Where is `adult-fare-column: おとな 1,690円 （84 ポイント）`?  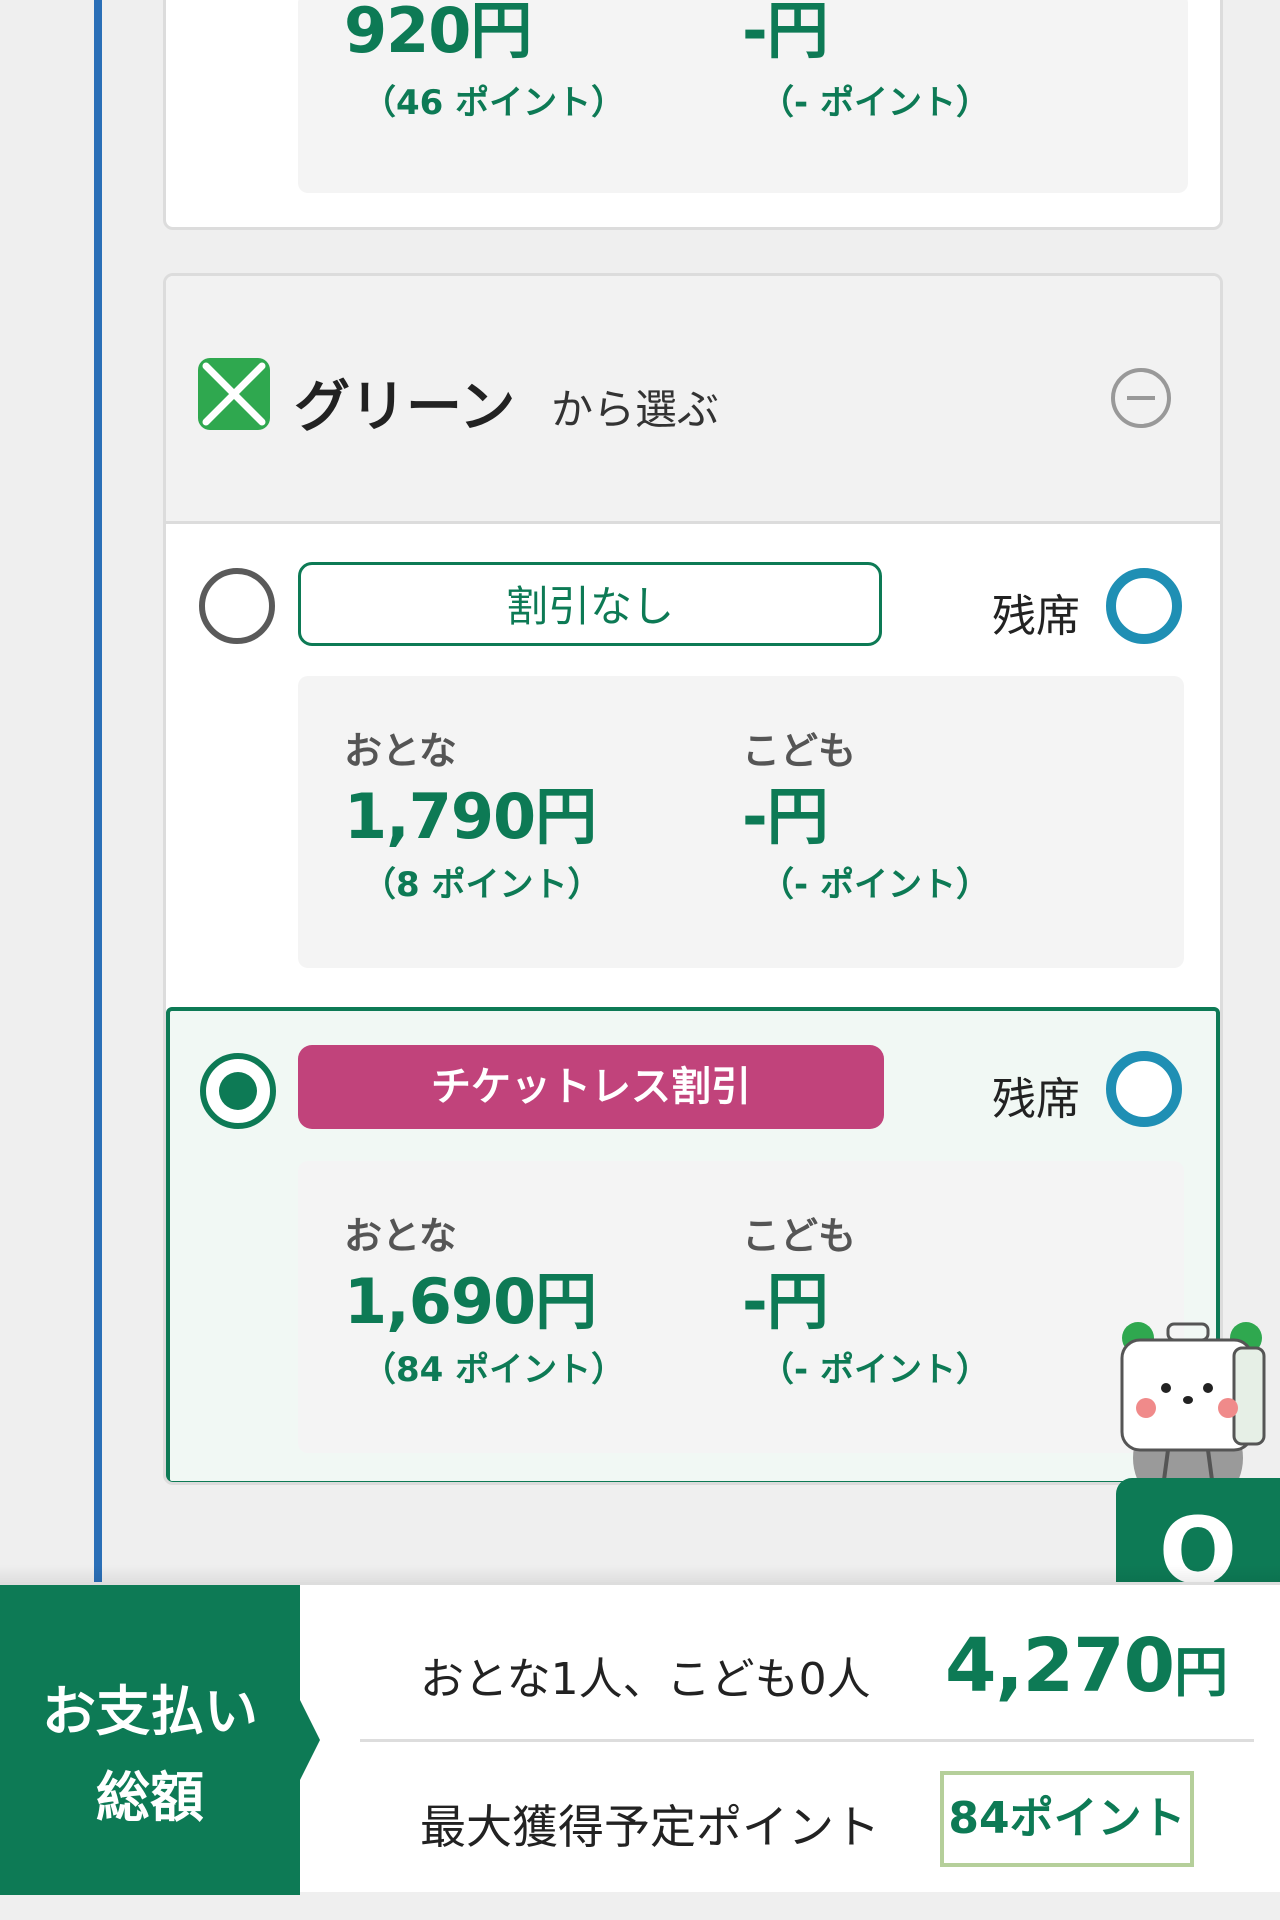
adult-fare-column: おとな 1,690円 （84 ポイント） is located at coordinates (484, 1298).